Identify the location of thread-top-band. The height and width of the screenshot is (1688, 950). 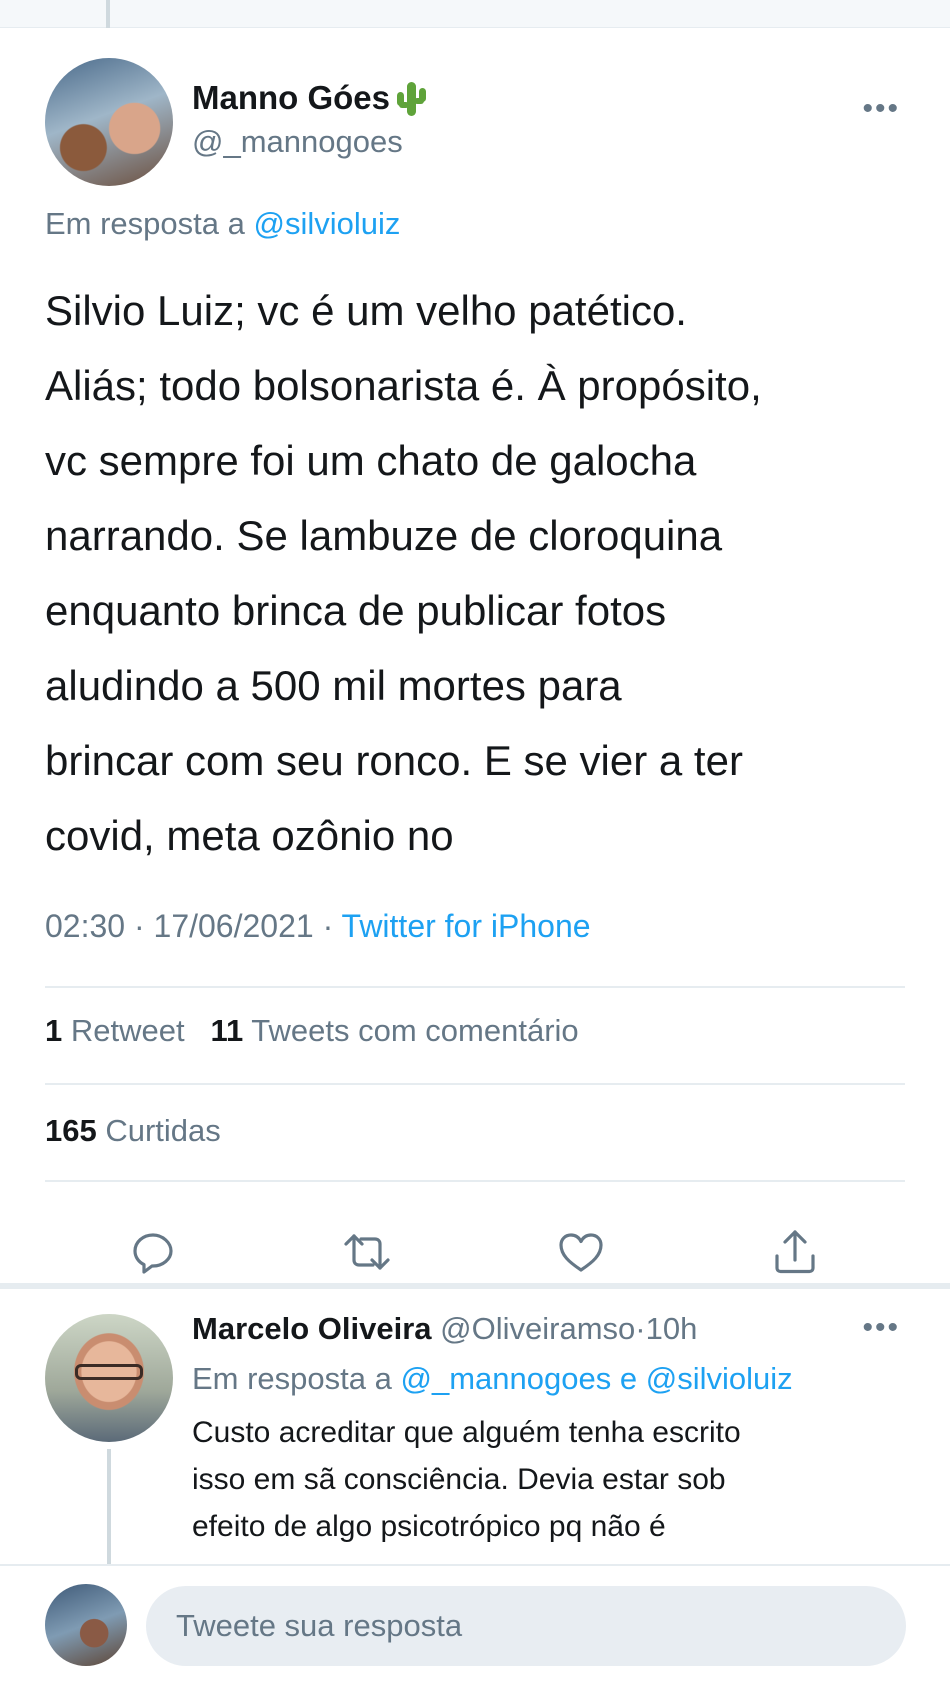
(475, 14).